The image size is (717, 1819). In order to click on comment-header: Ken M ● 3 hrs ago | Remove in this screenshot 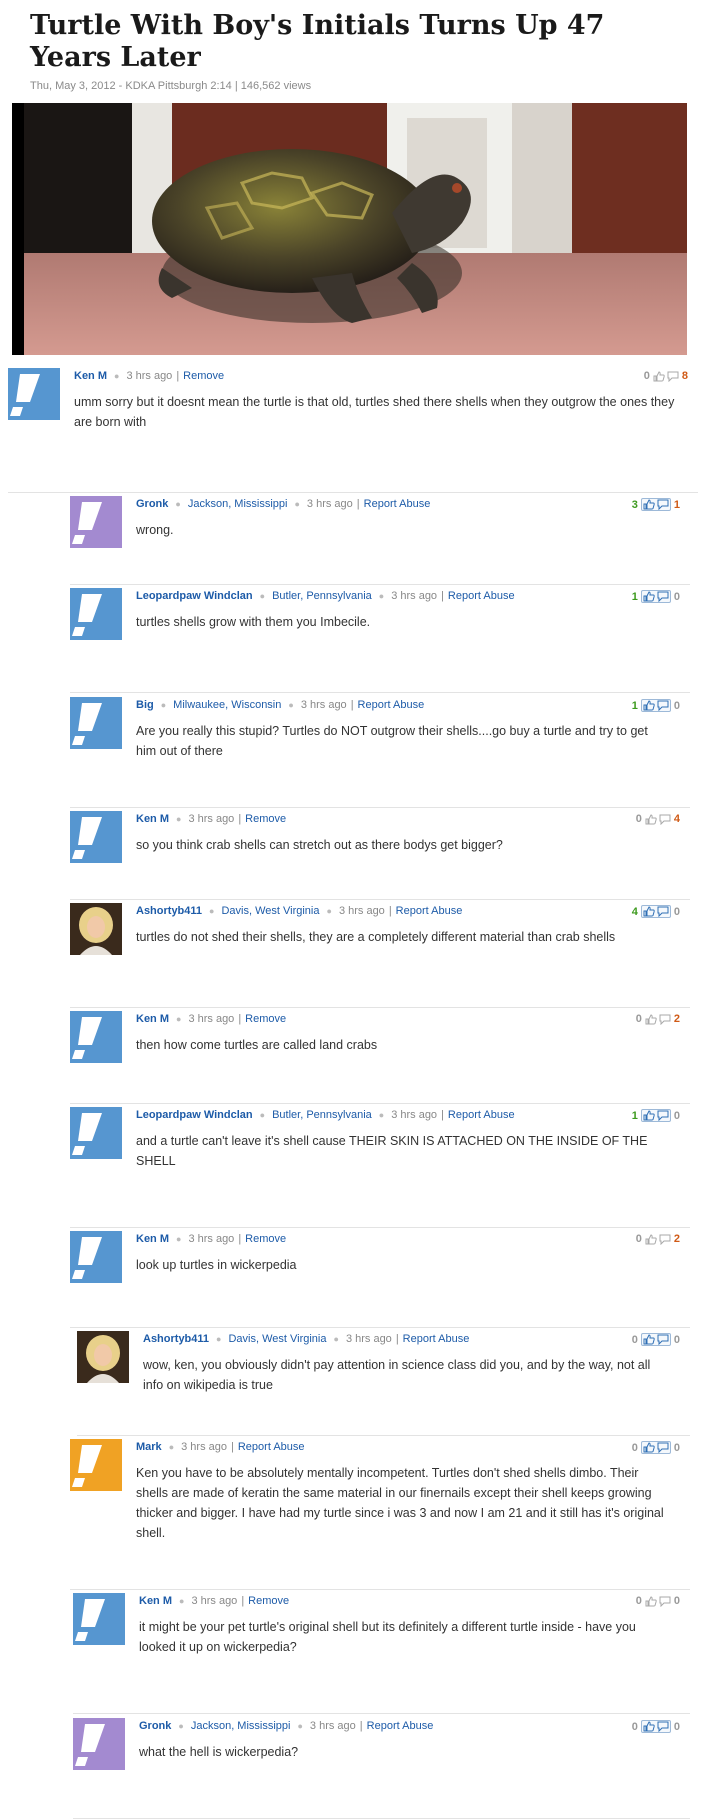, I will do `click(407, 1239)`.